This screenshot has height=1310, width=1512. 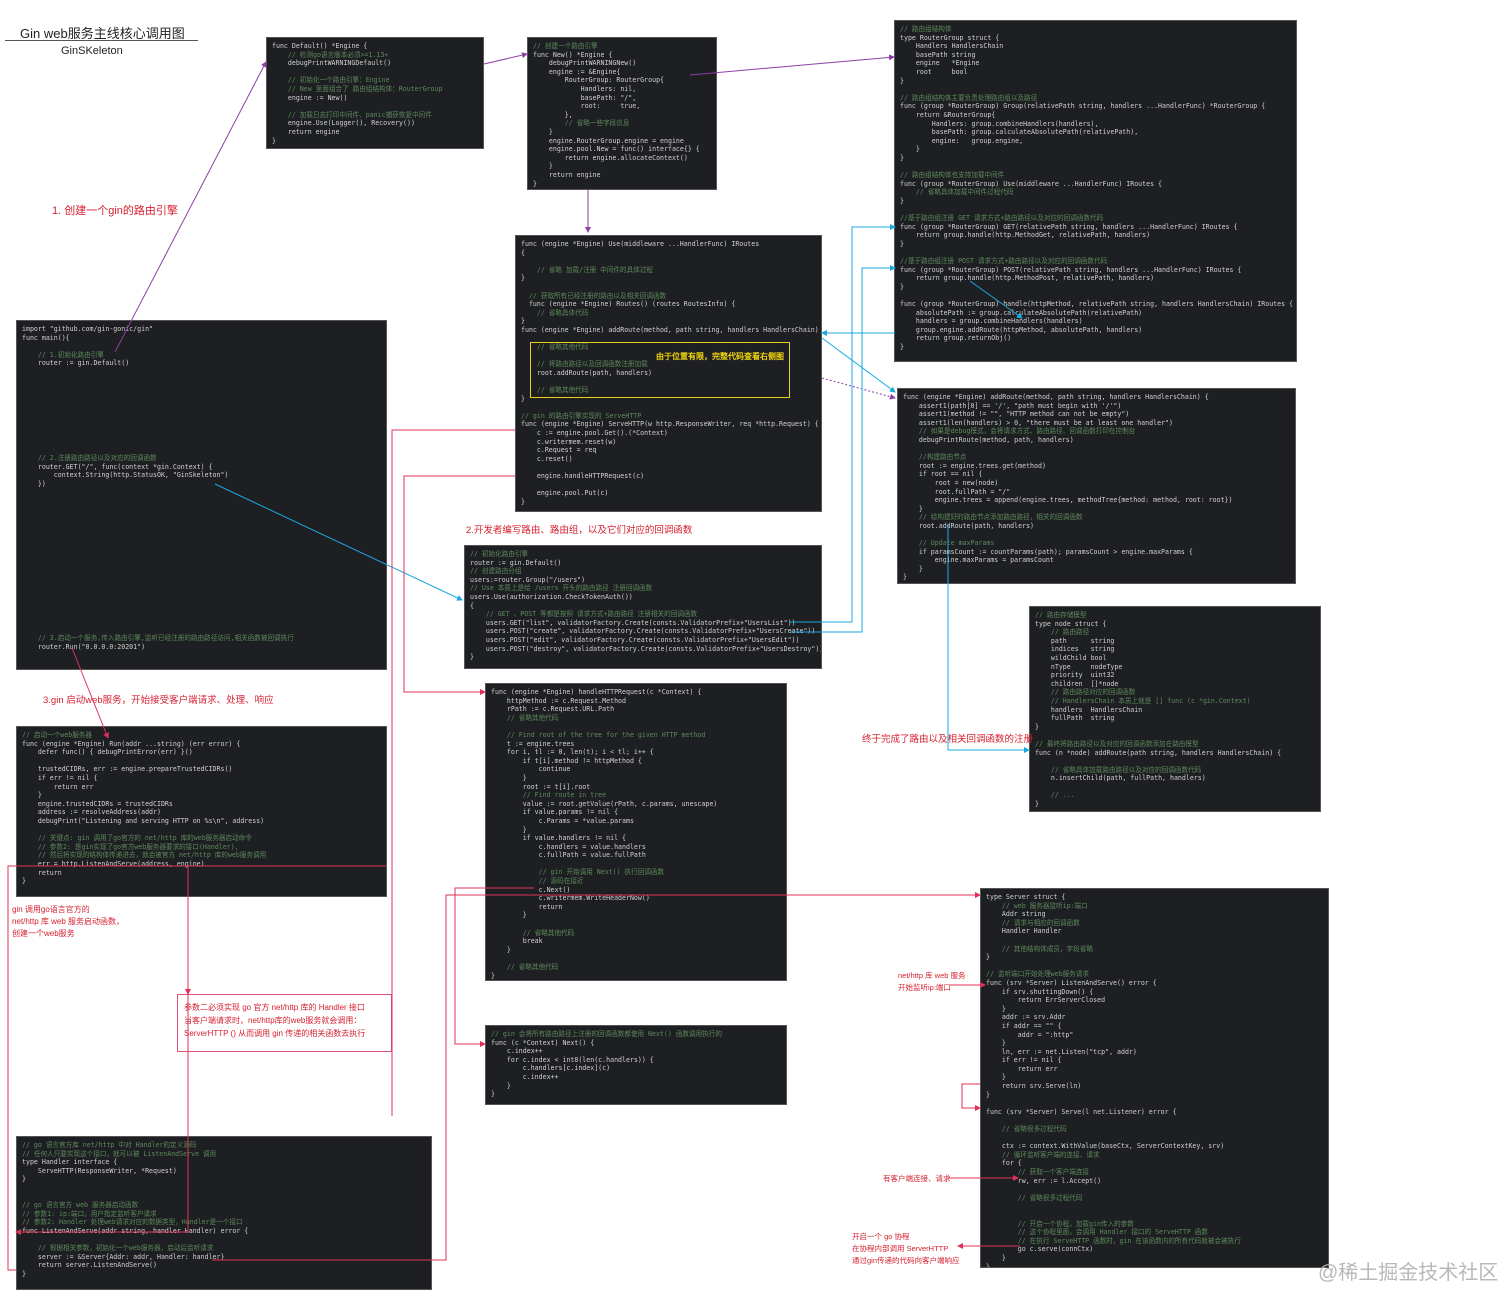 What do you see at coordinates (792, 65) in the screenshot?
I see `arrow-new-to-routergroup` at bounding box center [792, 65].